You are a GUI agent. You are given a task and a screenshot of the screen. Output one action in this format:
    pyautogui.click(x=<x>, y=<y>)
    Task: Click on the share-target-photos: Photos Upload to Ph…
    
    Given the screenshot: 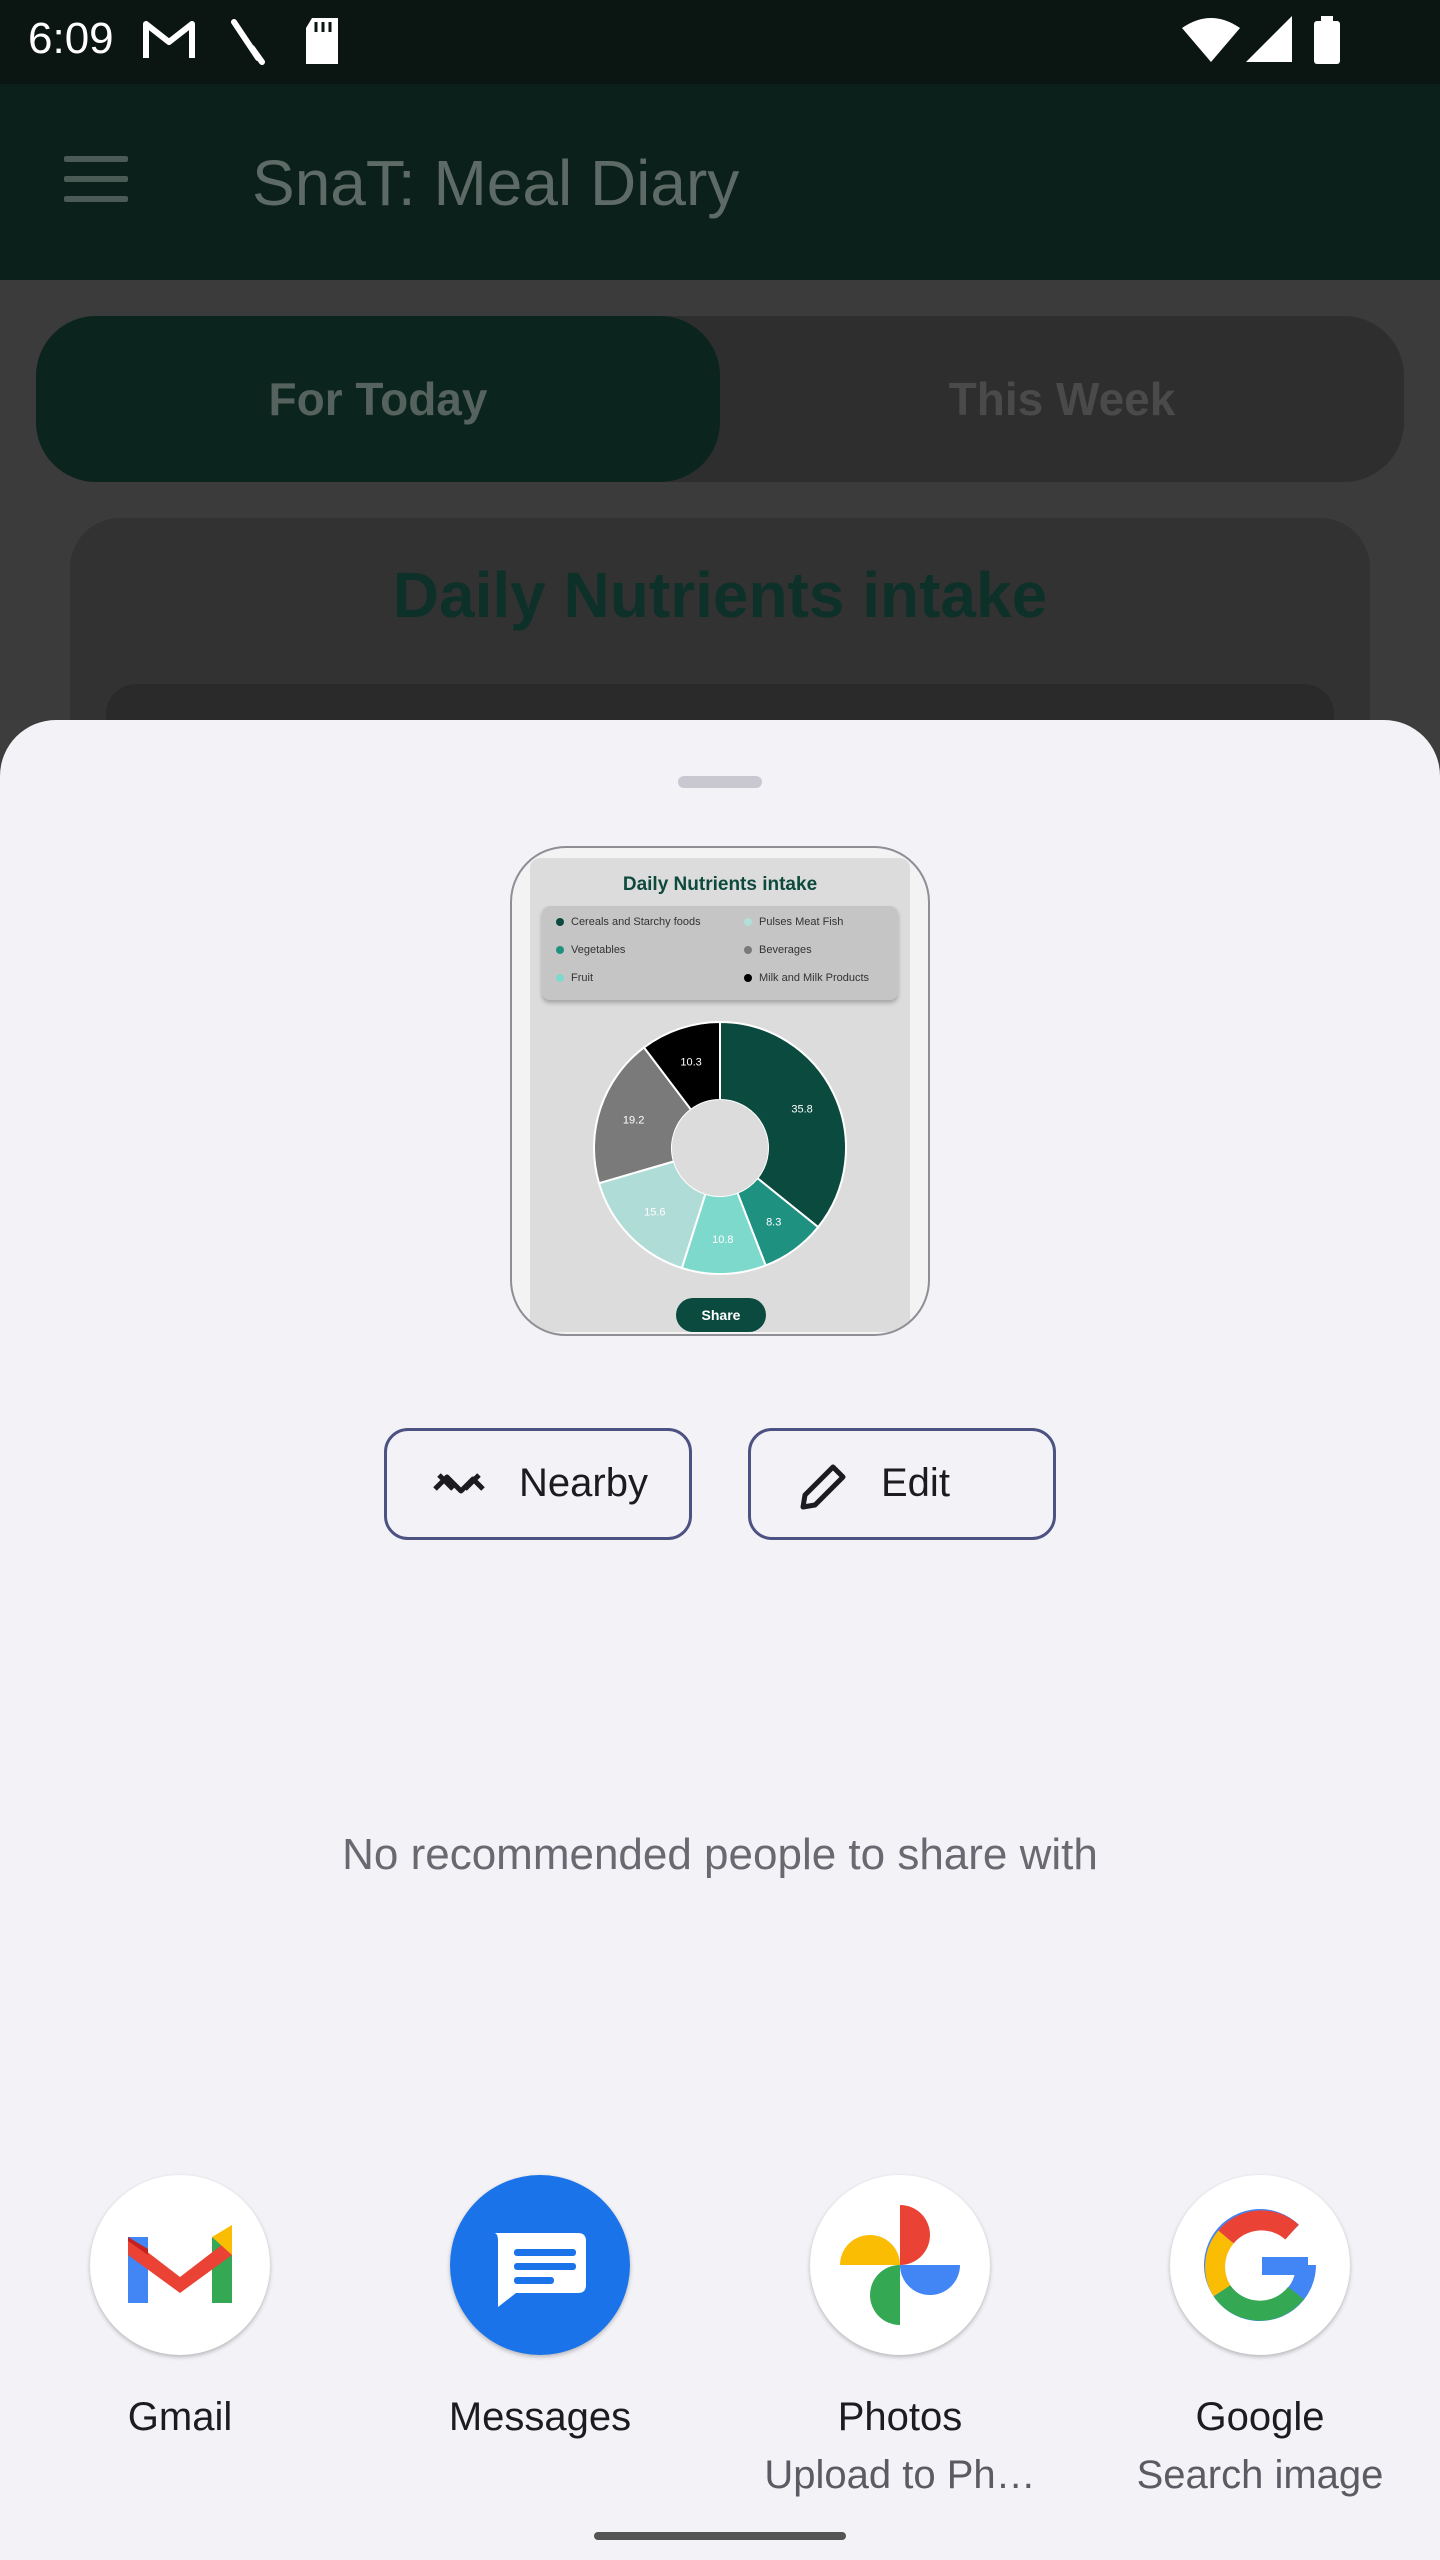 What is the action you would take?
    pyautogui.click(x=900, y=2365)
    